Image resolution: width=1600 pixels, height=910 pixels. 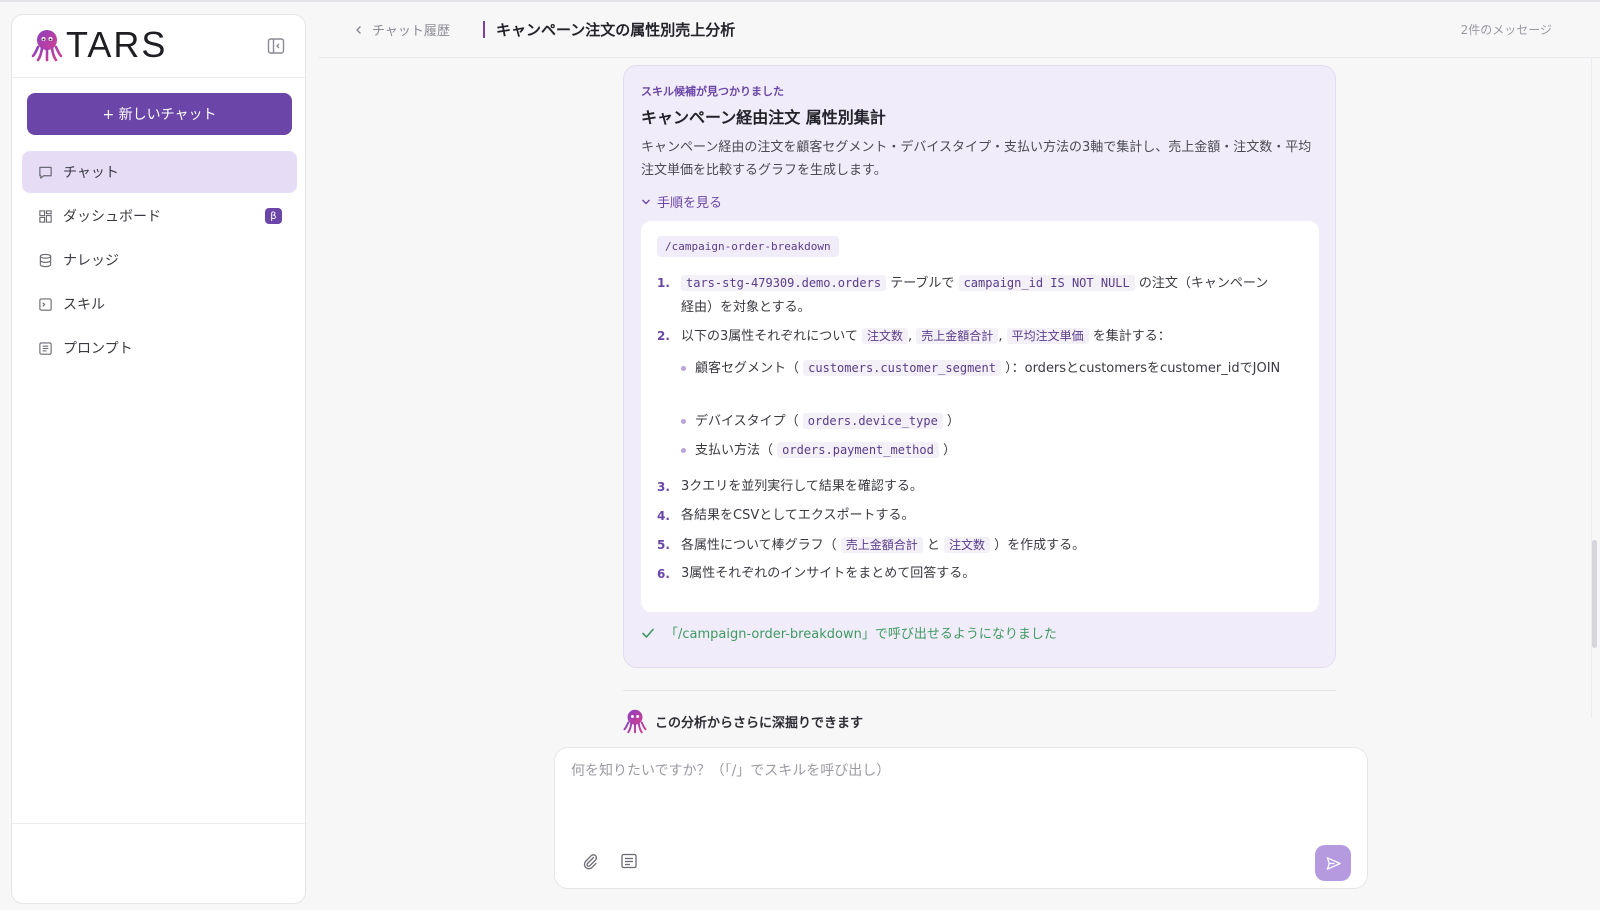 I want to click on inline-code: customers.customer_segment, so click(x=902, y=368).